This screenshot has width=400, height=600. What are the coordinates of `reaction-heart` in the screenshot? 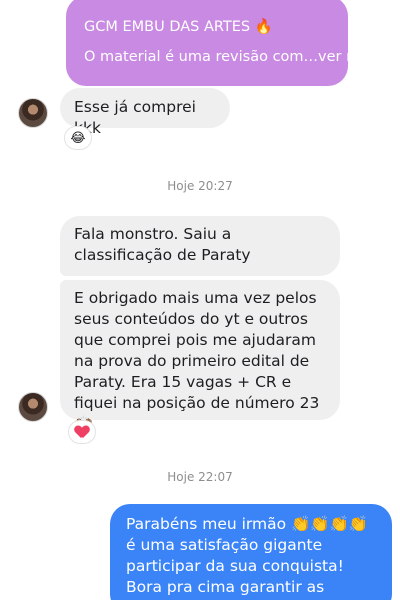 It's located at (82, 432).